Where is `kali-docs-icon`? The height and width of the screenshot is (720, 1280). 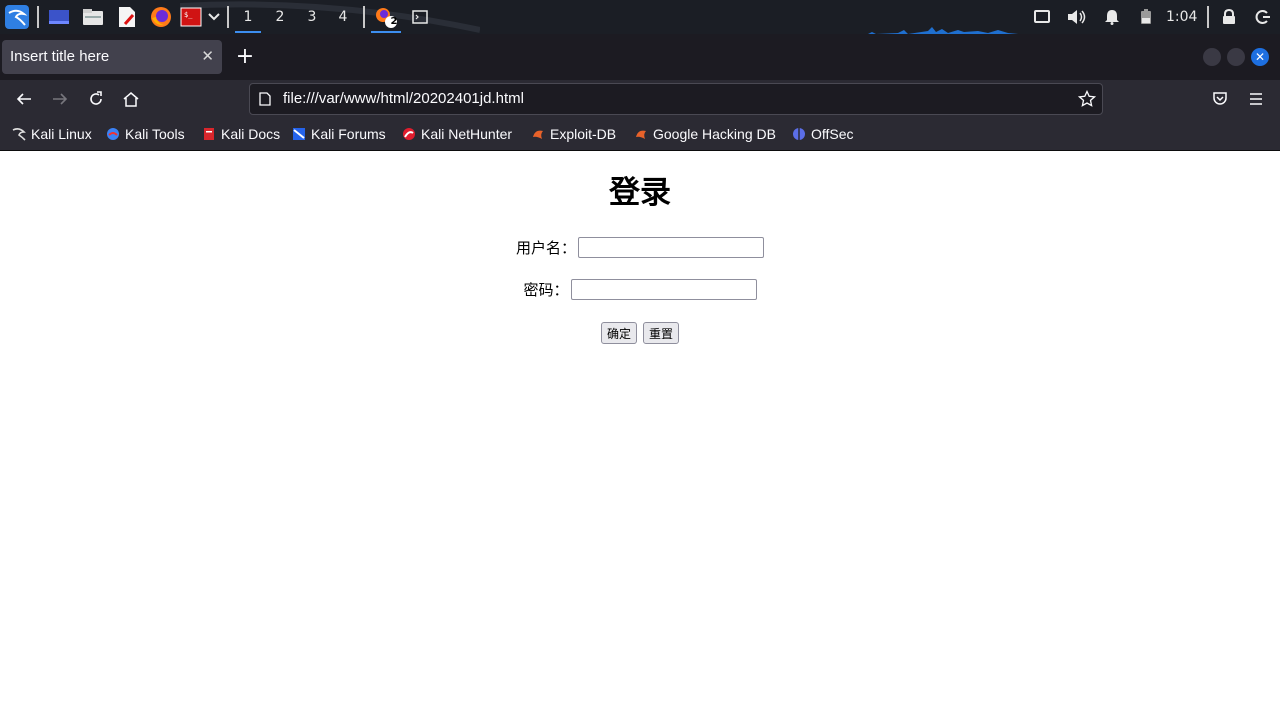
kali-docs-icon is located at coordinates (209, 134).